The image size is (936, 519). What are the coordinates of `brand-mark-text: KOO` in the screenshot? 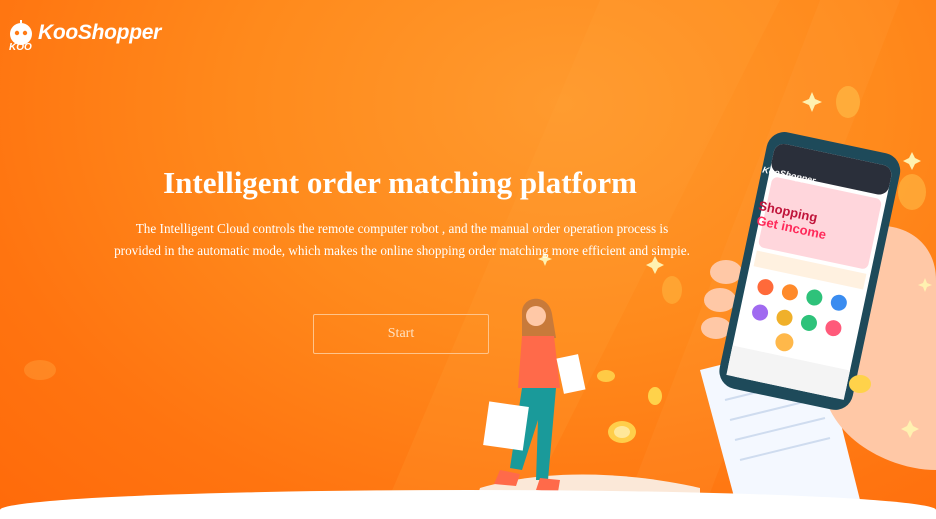 It's located at (20, 47).